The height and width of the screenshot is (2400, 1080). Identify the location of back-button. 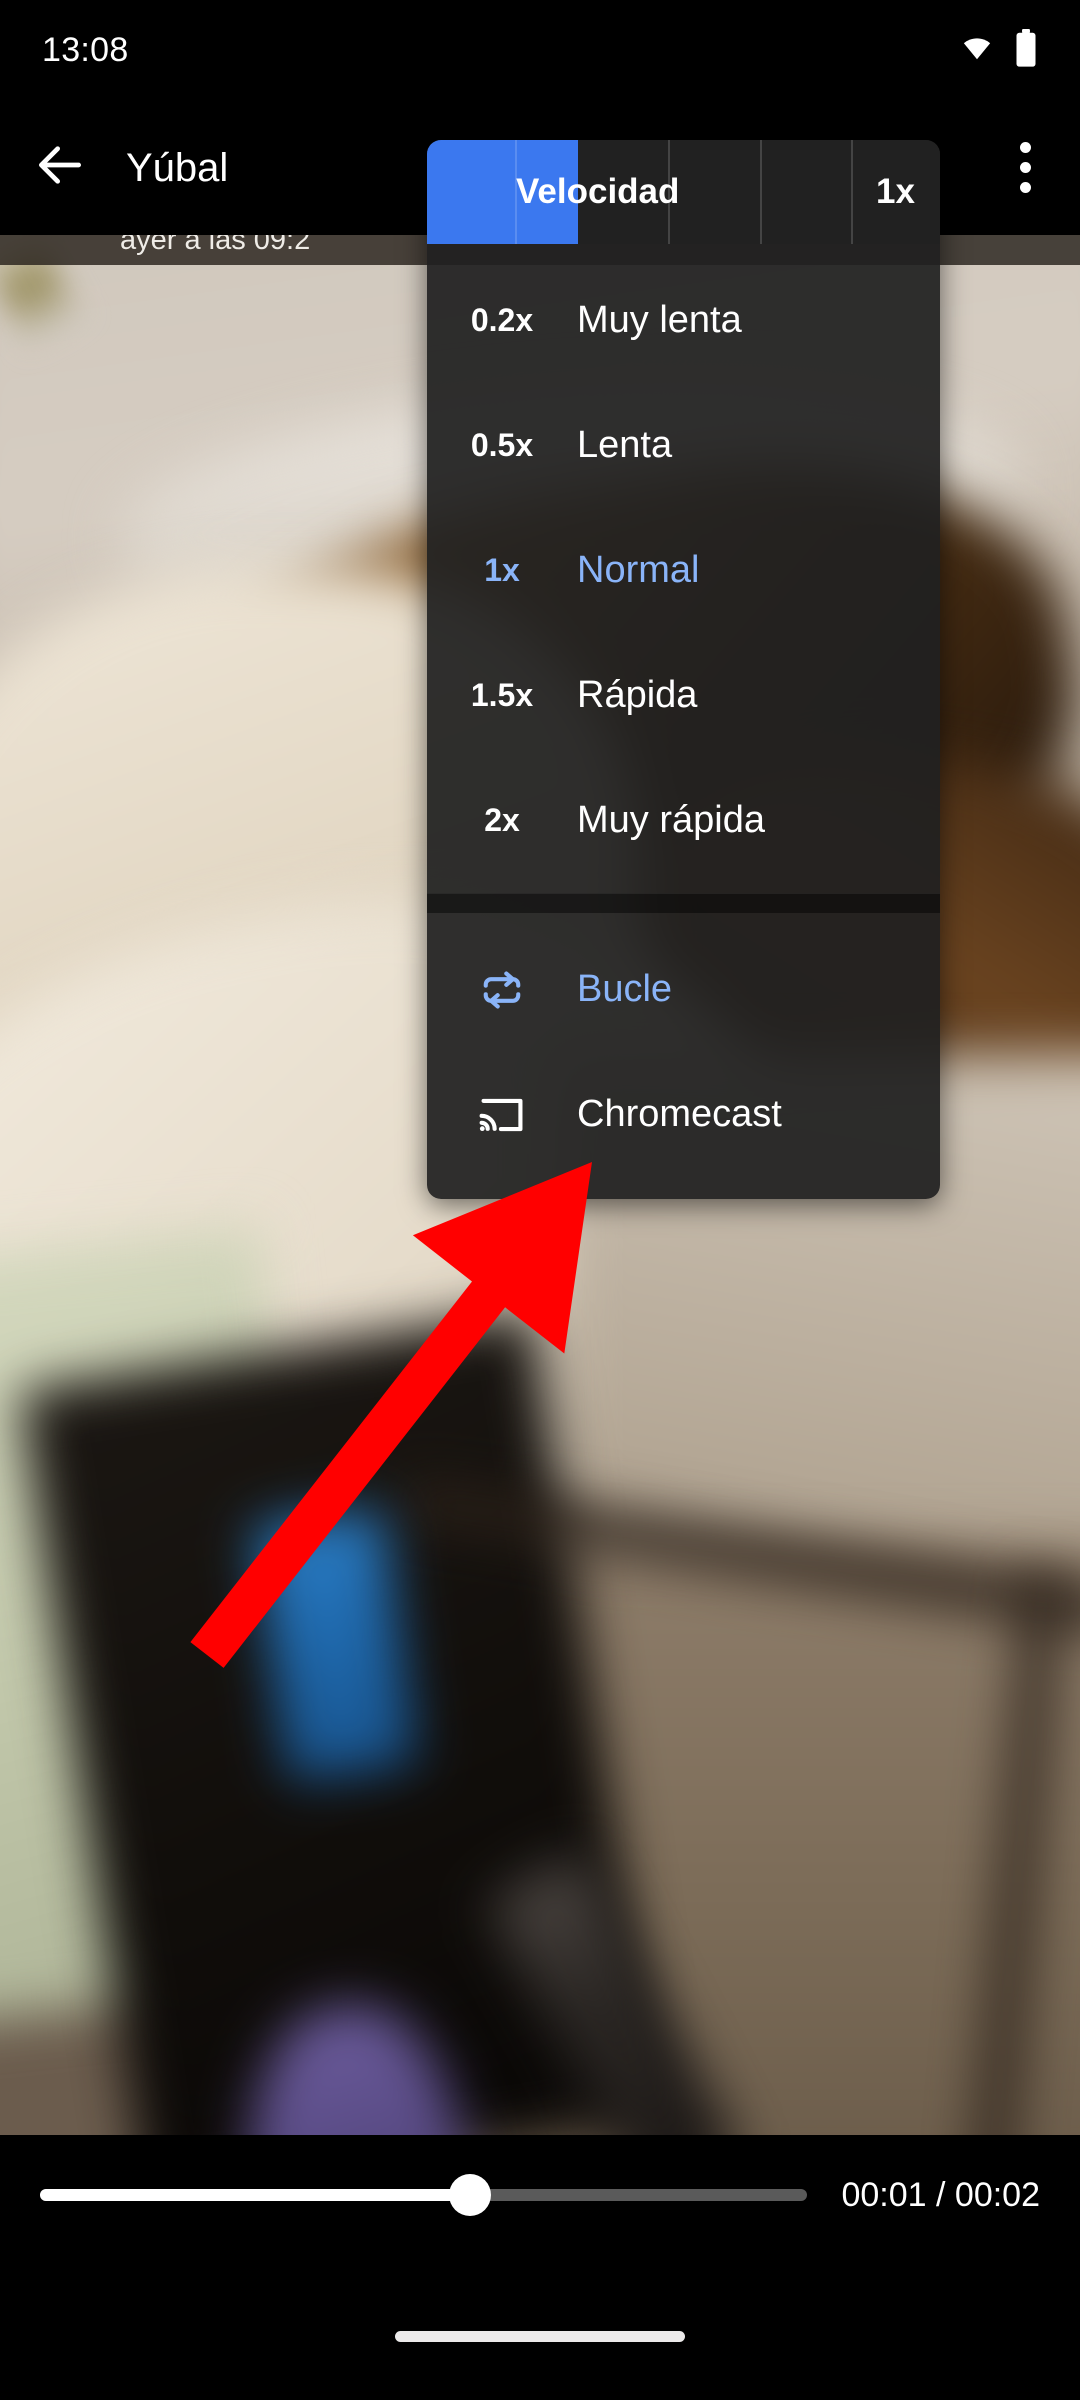
(60, 167).